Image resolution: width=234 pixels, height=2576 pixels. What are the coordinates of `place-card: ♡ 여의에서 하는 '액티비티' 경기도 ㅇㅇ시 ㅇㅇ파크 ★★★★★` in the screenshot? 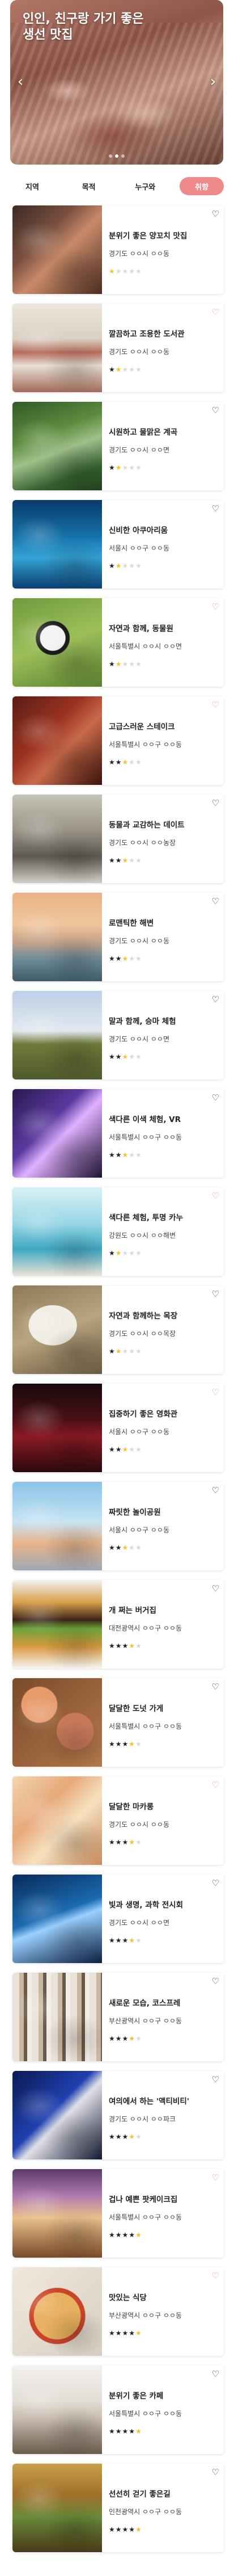 It's located at (118, 2115).